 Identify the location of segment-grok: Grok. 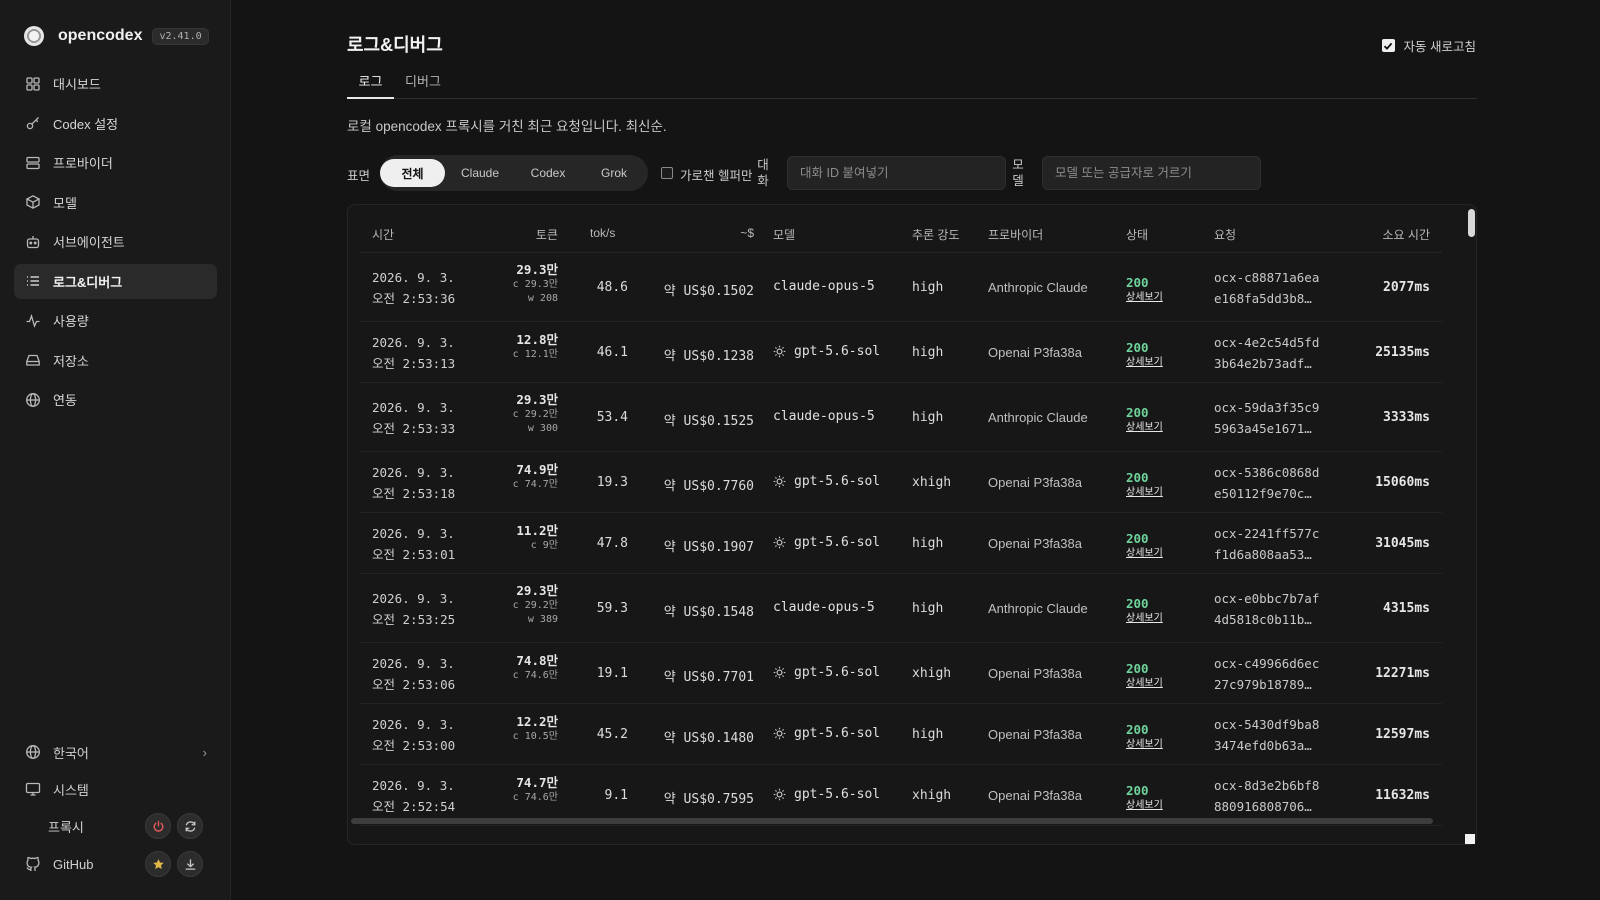
(614, 173).